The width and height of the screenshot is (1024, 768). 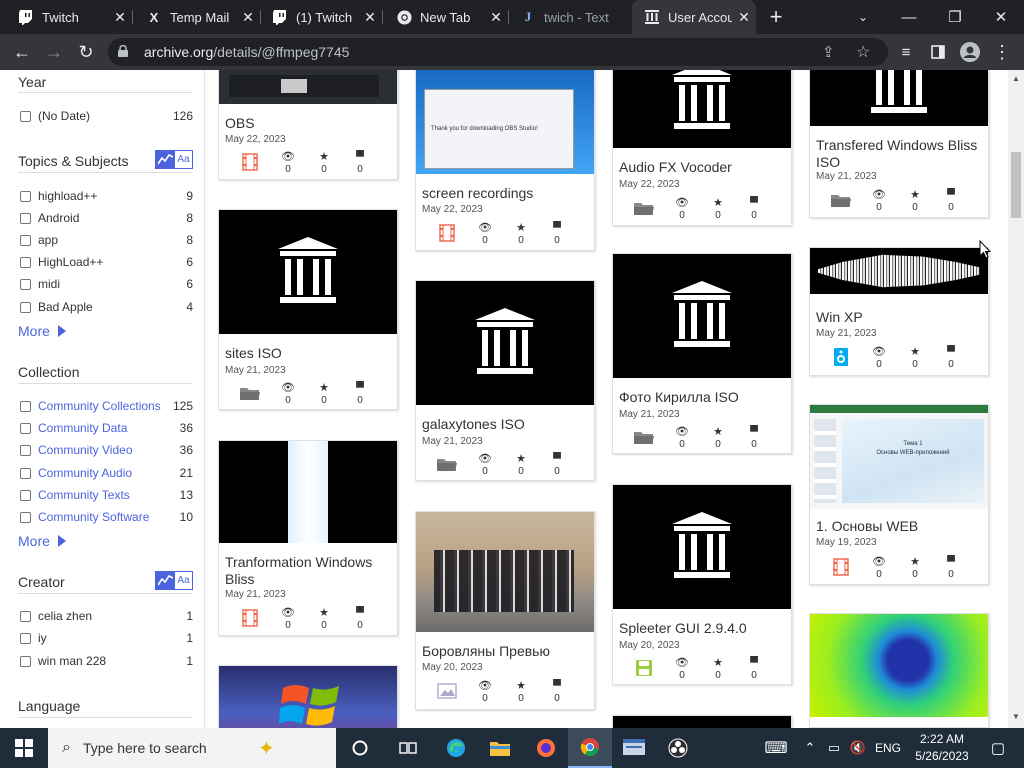 What do you see at coordinates (834, 748) in the screenshot?
I see `network-icon: ▭` at bounding box center [834, 748].